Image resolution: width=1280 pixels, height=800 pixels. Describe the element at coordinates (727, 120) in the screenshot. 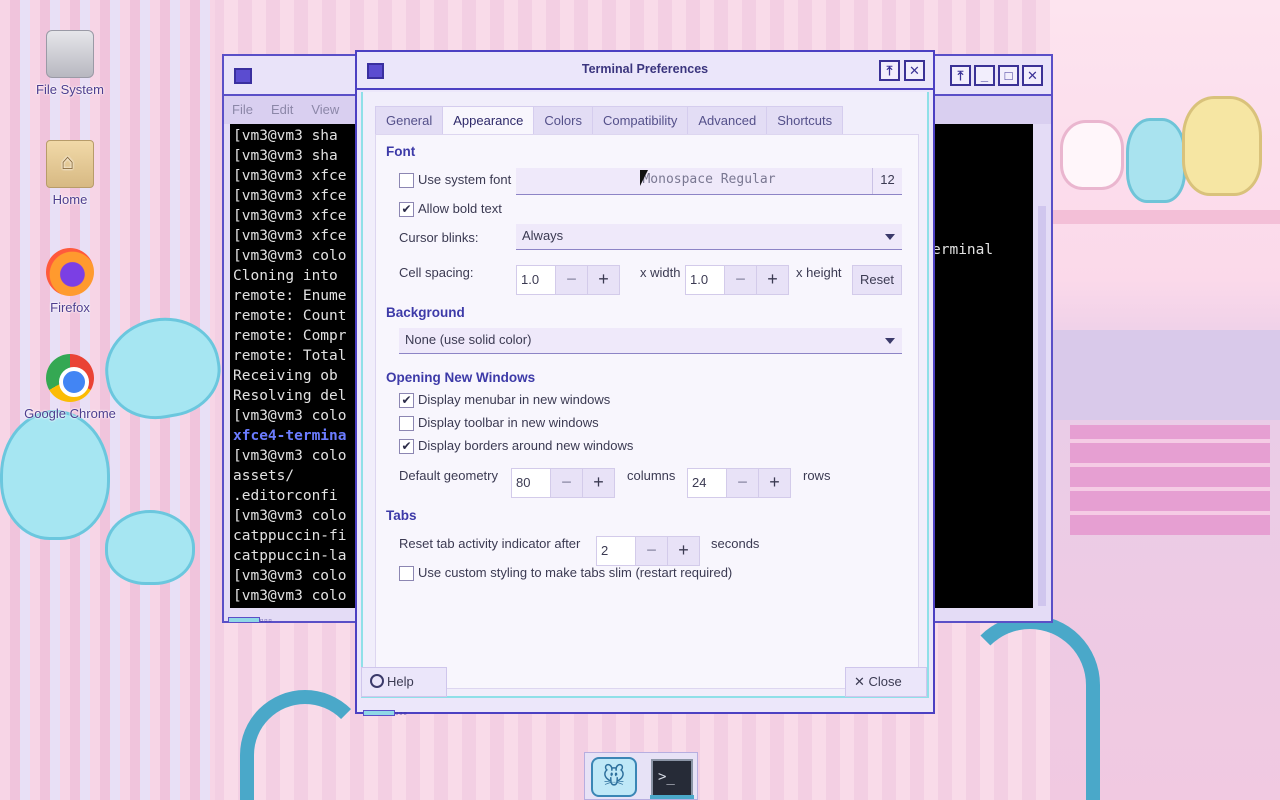

I see `tab-advanced: Advanced` at that location.